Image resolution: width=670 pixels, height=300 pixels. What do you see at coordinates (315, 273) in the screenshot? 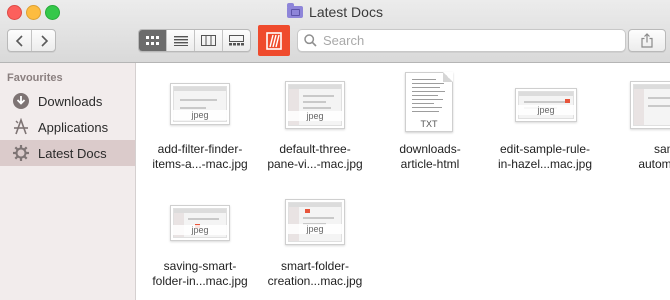
I see `file-name: smart-folder- creation...mac.jpg` at bounding box center [315, 273].